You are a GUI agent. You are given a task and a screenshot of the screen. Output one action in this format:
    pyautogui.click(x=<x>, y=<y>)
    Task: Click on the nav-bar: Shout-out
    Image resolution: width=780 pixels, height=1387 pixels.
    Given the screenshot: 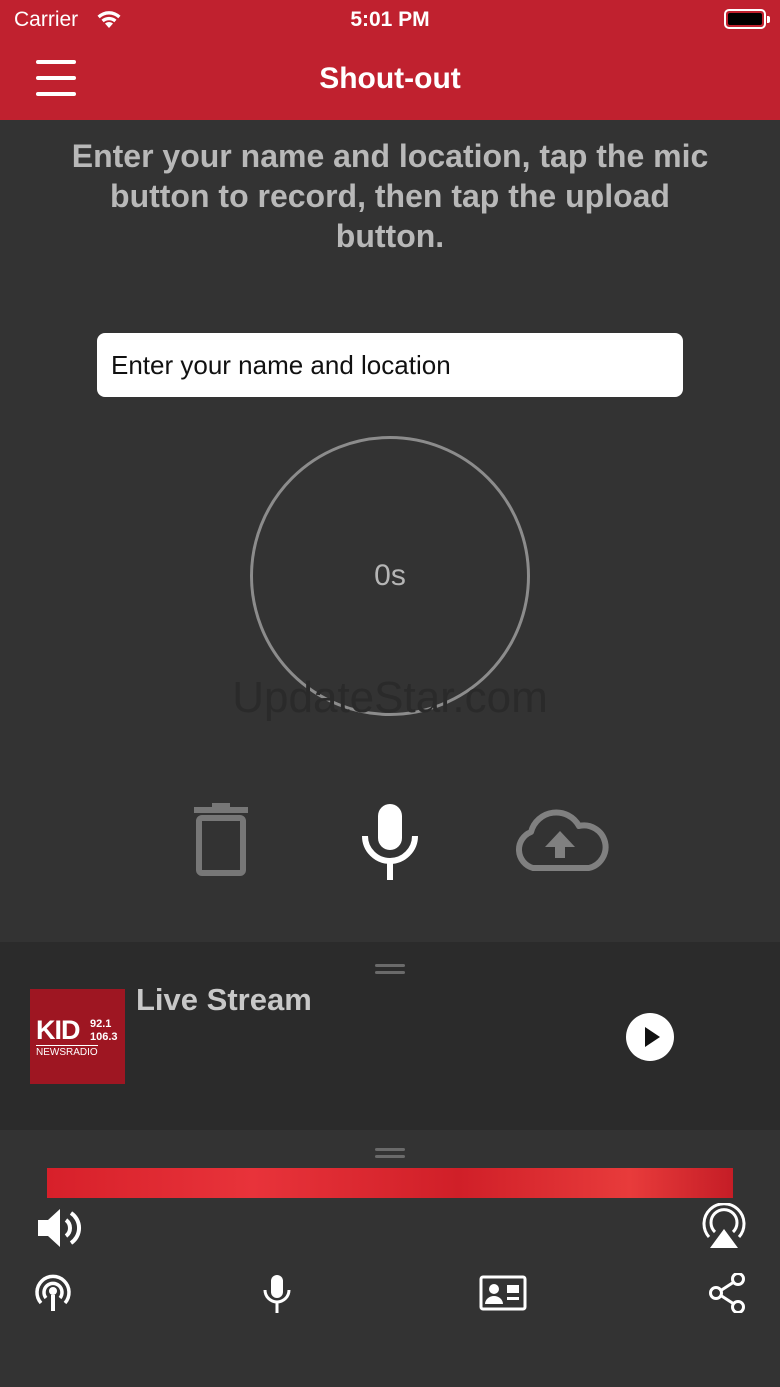 What is the action you would take?
    pyautogui.click(x=390, y=80)
    